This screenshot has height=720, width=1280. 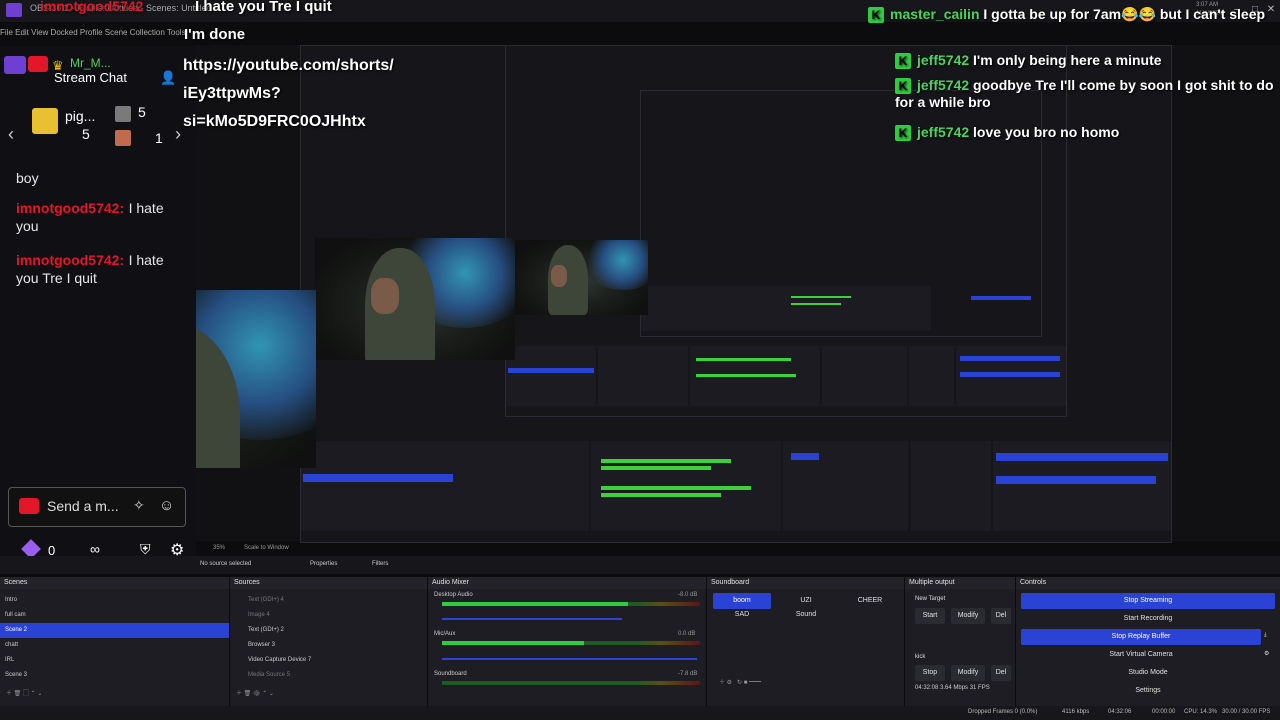 I want to click on twitch-icon, so click(x=15, y=65).